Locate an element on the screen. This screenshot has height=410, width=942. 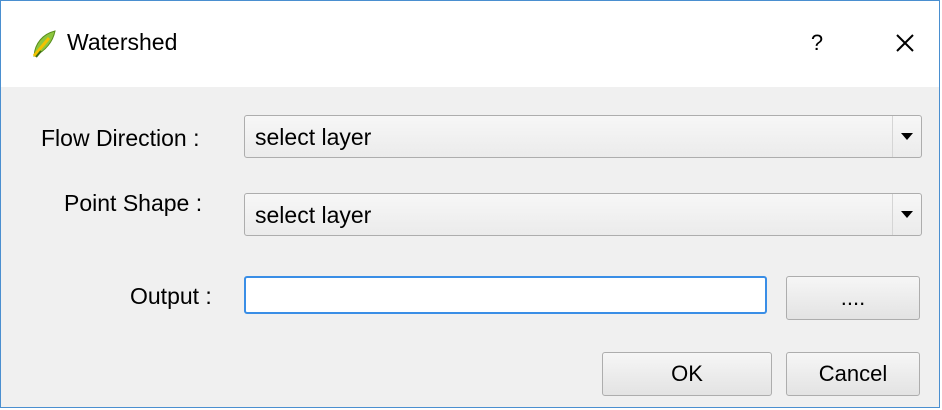
point-shape-select: select layer is located at coordinates (583, 214).